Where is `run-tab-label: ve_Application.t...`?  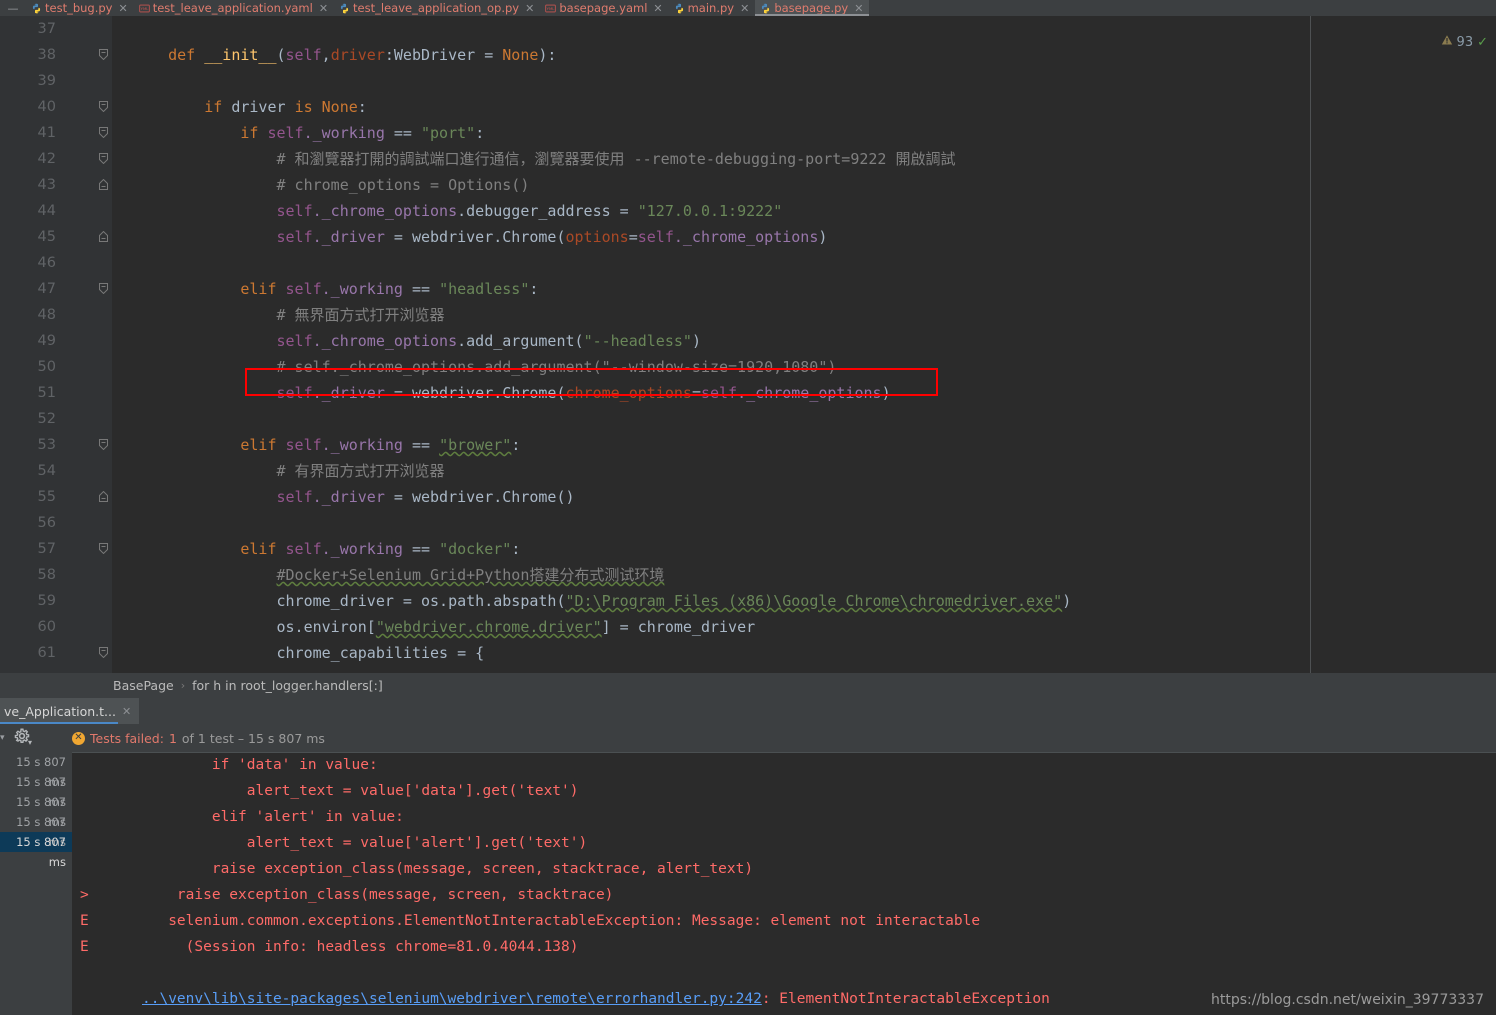 run-tab-label: ve_Application.t... is located at coordinates (60, 711).